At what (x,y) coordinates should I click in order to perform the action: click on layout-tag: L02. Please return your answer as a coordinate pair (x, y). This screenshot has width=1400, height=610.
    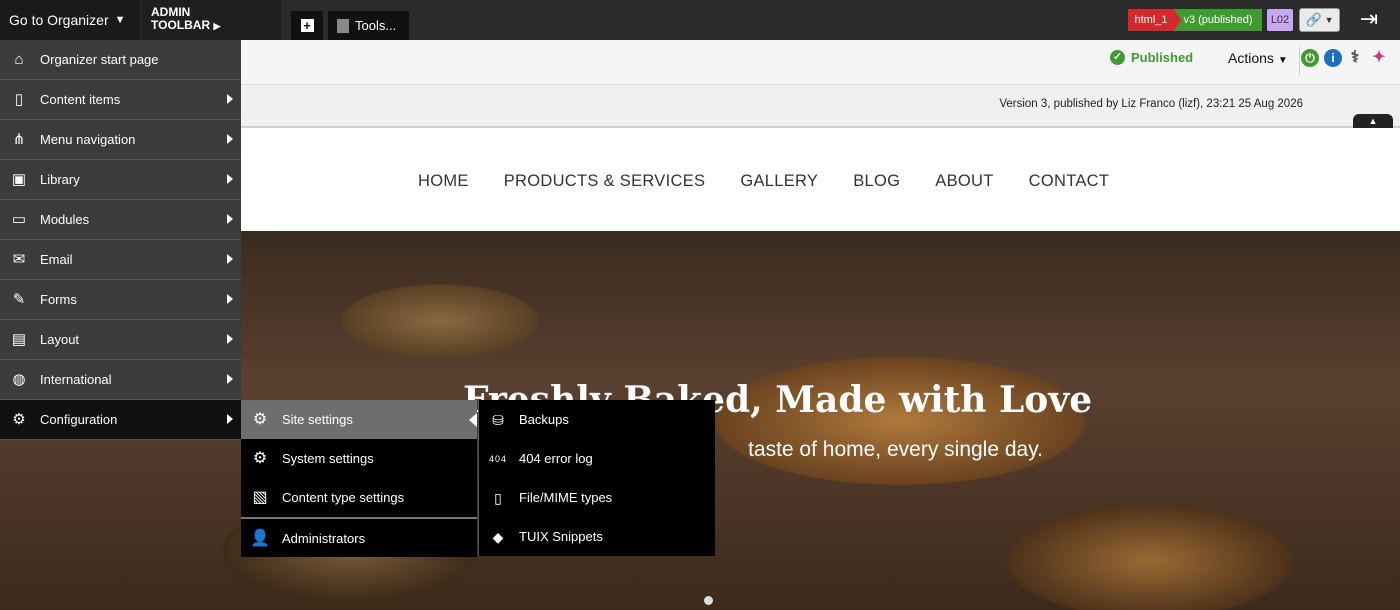
    Looking at the image, I should click on (1280, 20).